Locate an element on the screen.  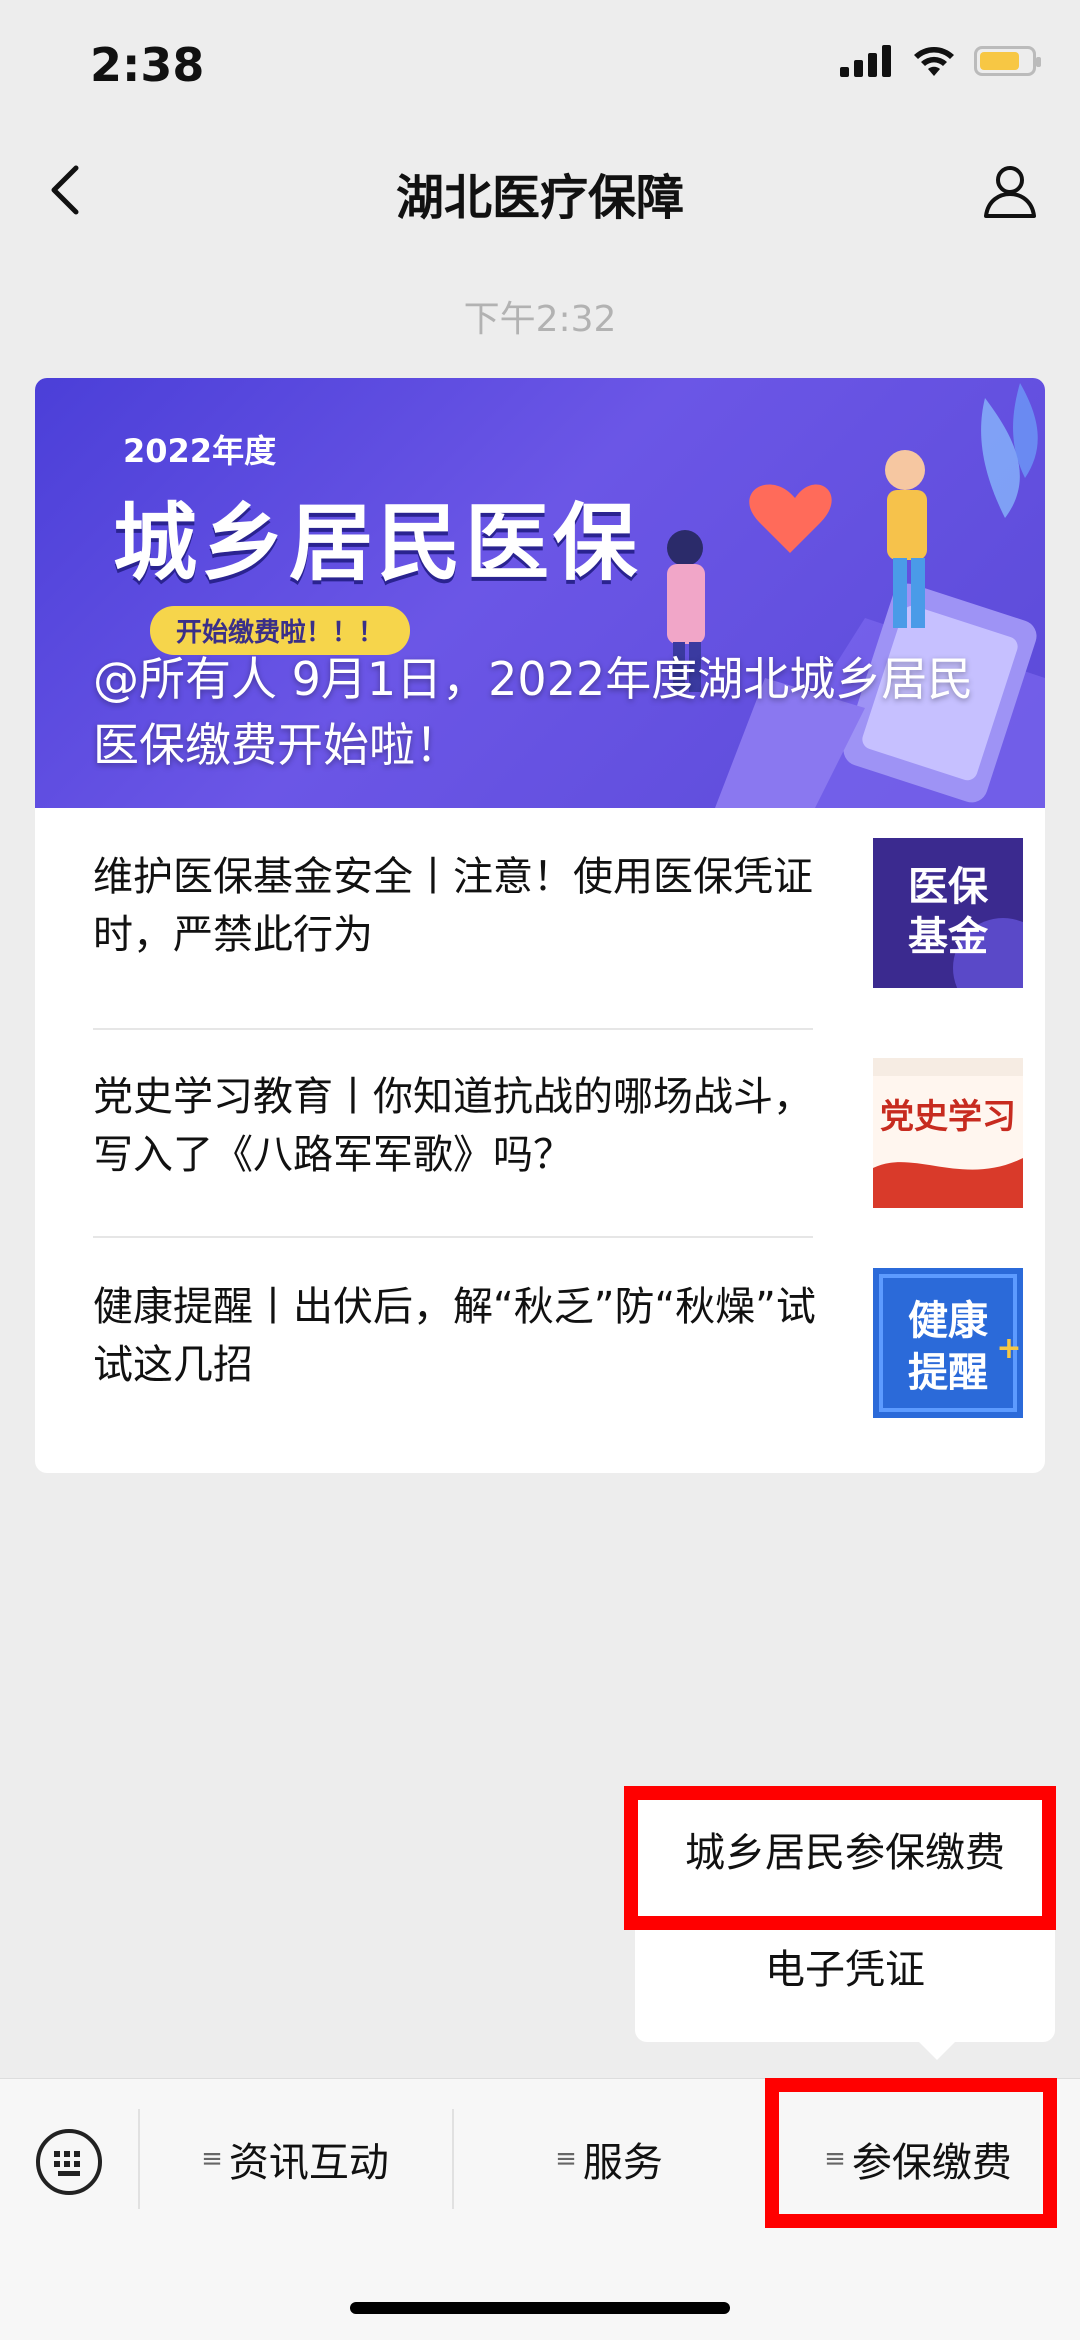
article-thumbnail: 健康 提醒 + is located at coordinates (948, 1343).